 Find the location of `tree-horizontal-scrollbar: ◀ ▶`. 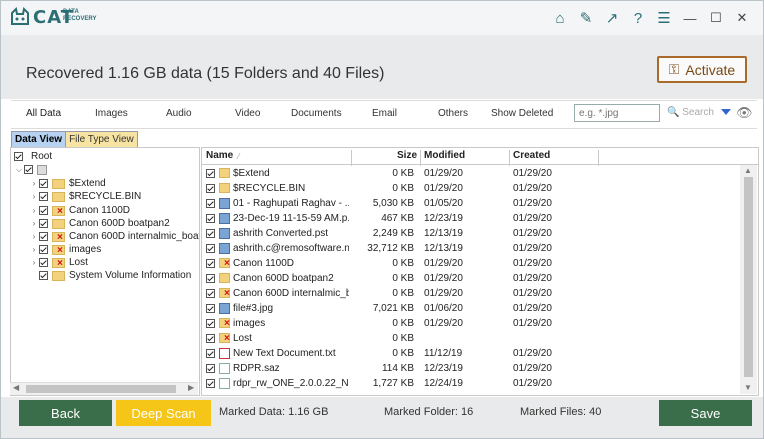

tree-horizontal-scrollbar: ◀ ▶ is located at coordinates (104, 388).